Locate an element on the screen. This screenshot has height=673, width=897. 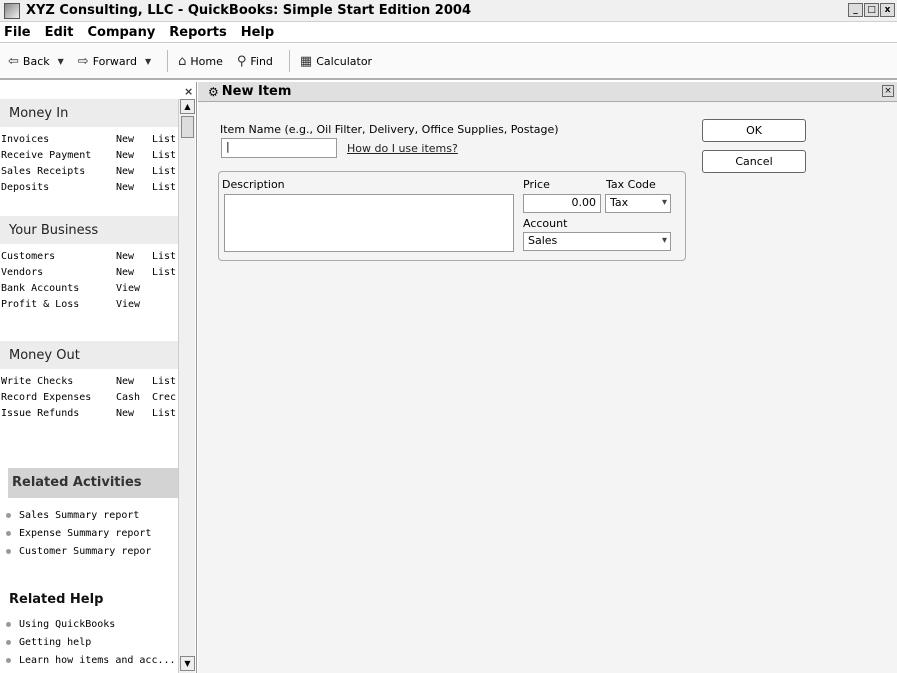
home-label: Home is located at coordinates (206, 61).